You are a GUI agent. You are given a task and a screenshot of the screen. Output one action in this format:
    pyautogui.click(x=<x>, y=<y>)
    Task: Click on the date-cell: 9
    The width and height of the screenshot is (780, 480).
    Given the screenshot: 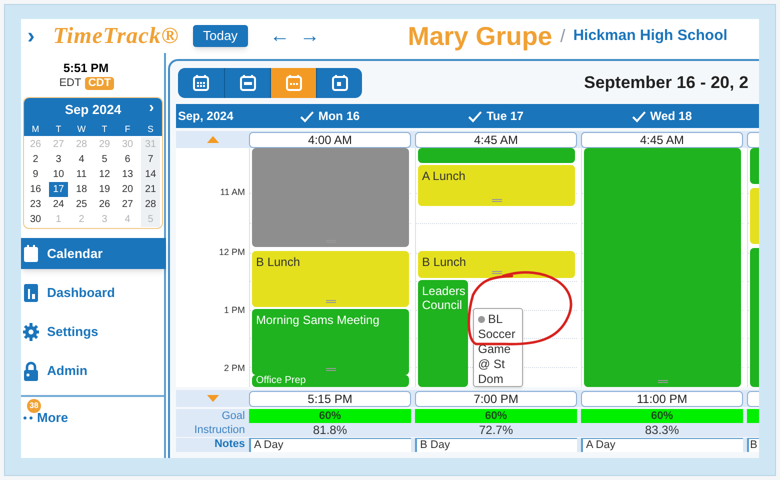 What is the action you would take?
    pyautogui.click(x=35, y=174)
    